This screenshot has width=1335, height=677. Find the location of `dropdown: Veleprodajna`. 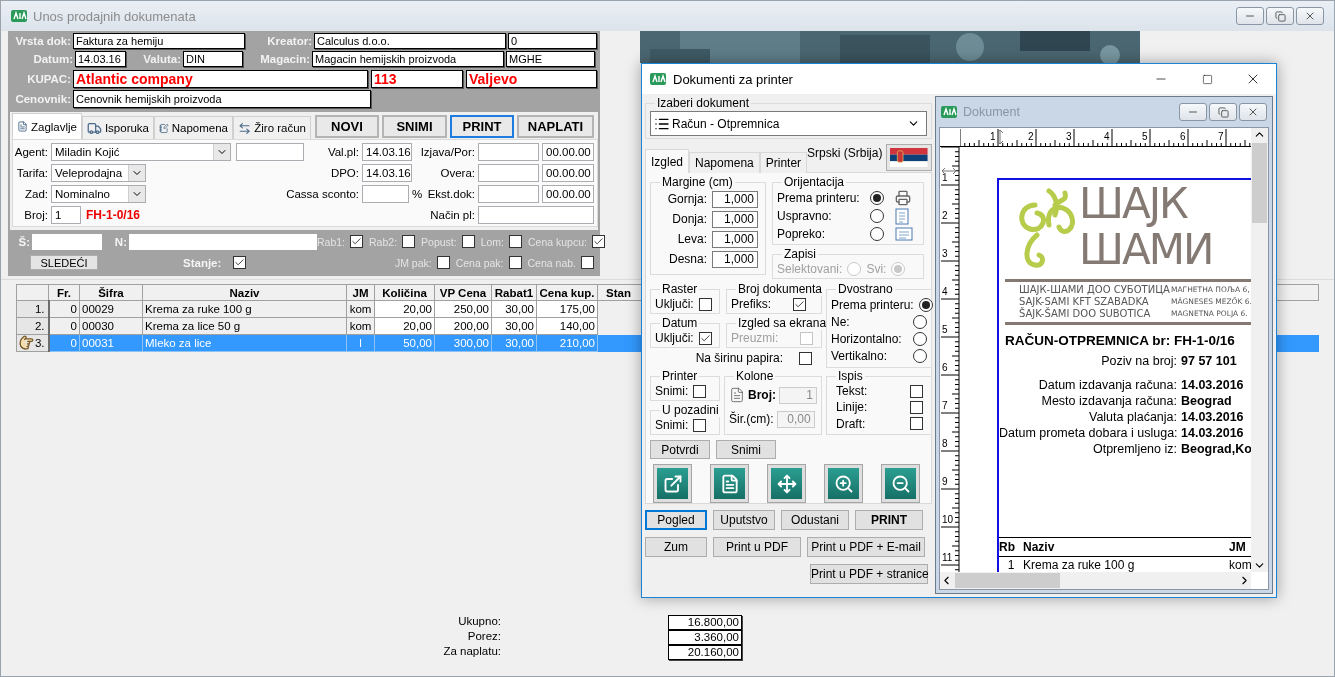

dropdown: Veleprodajna is located at coordinates (98, 172).